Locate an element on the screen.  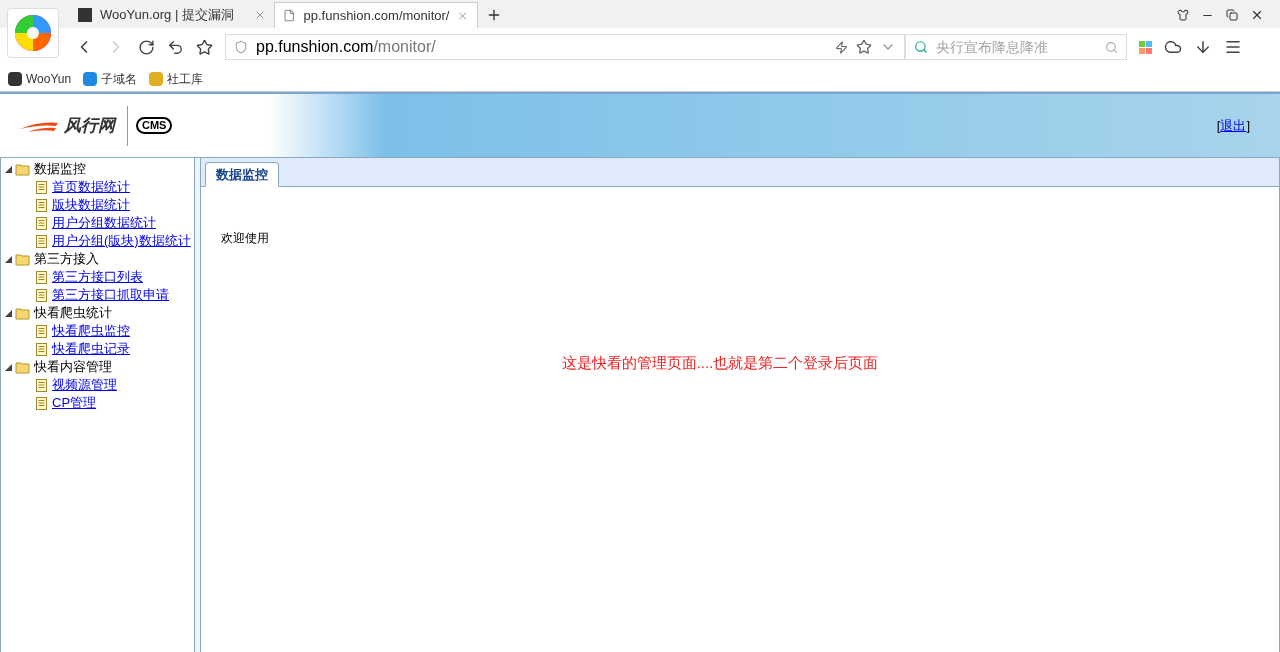
browser-tab: pp.funshion.com/monitor/ is located at coordinates (376, 15).